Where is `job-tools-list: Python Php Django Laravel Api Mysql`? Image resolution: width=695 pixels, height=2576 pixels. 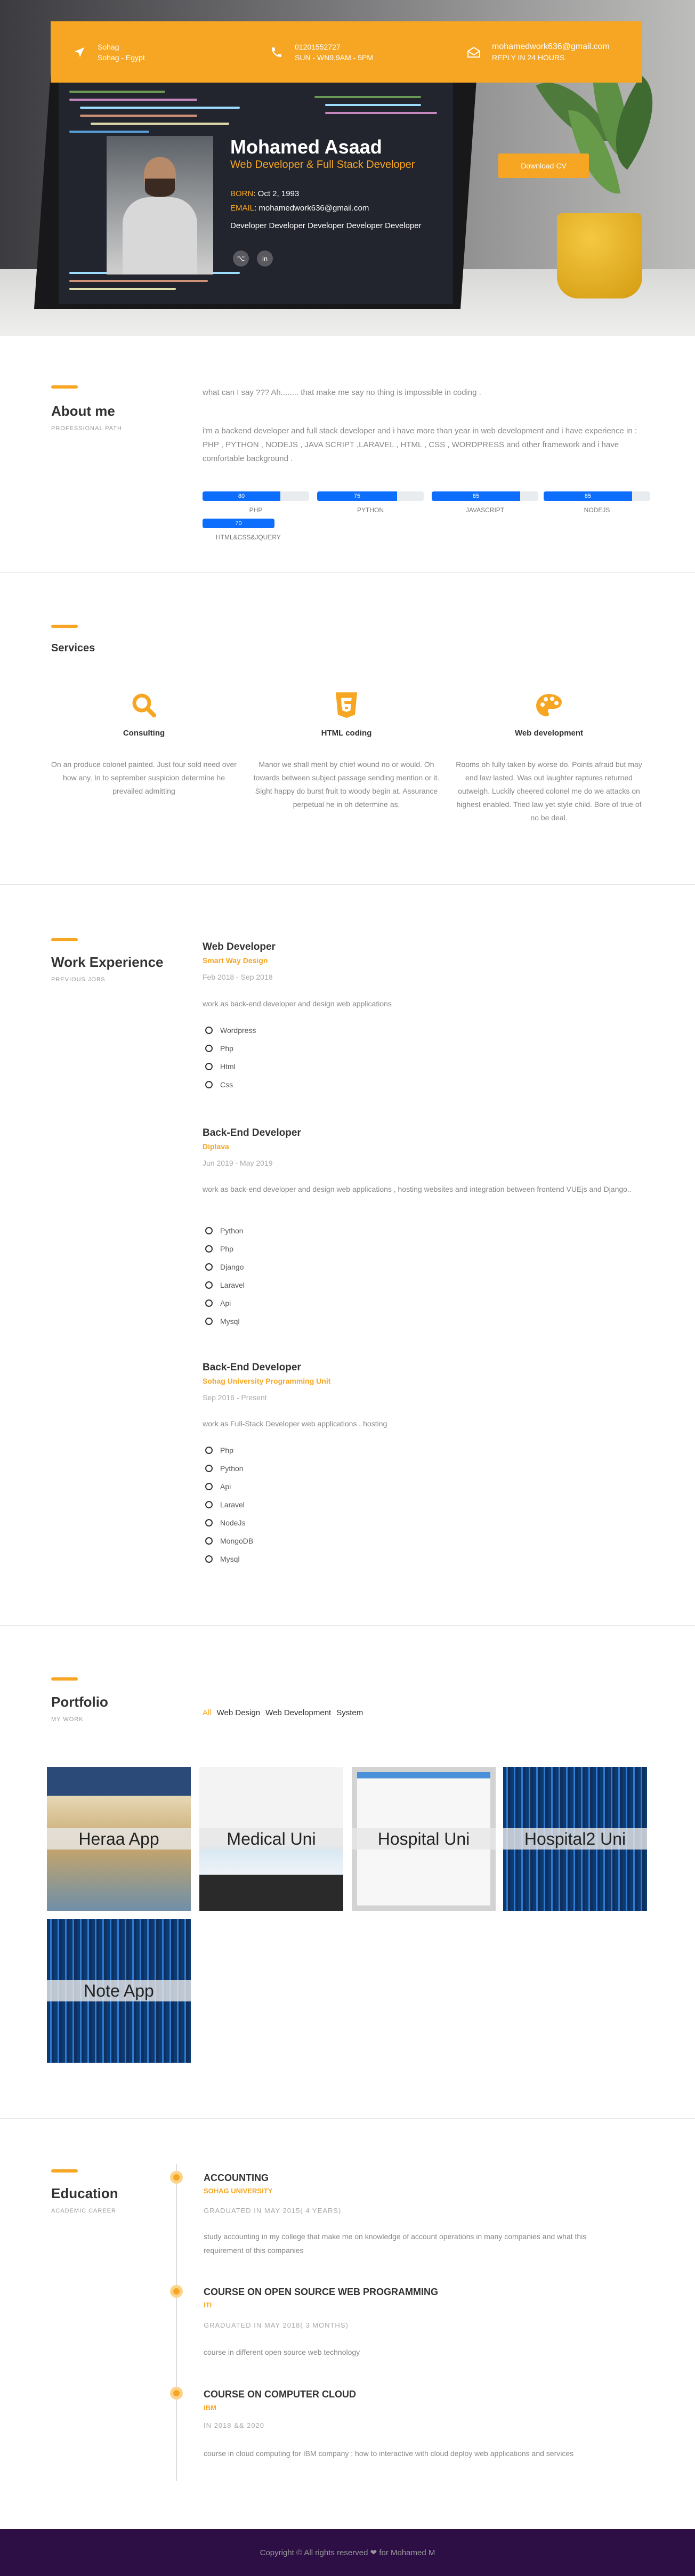
job-tools-list: Python Php Django Laravel Api Mysql is located at coordinates (225, 1276).